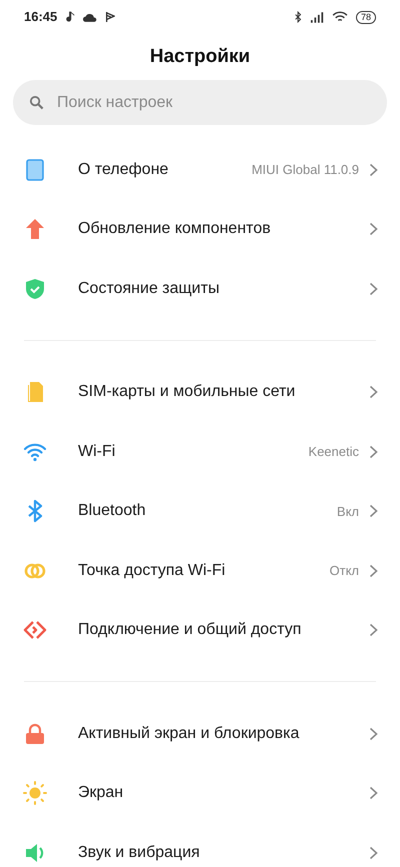 This screenshot has height=867, width=400. What do you see at coordinates (90, 17) in the screenshot?
I see `cloud-icon` at bounding box center [90, 17].